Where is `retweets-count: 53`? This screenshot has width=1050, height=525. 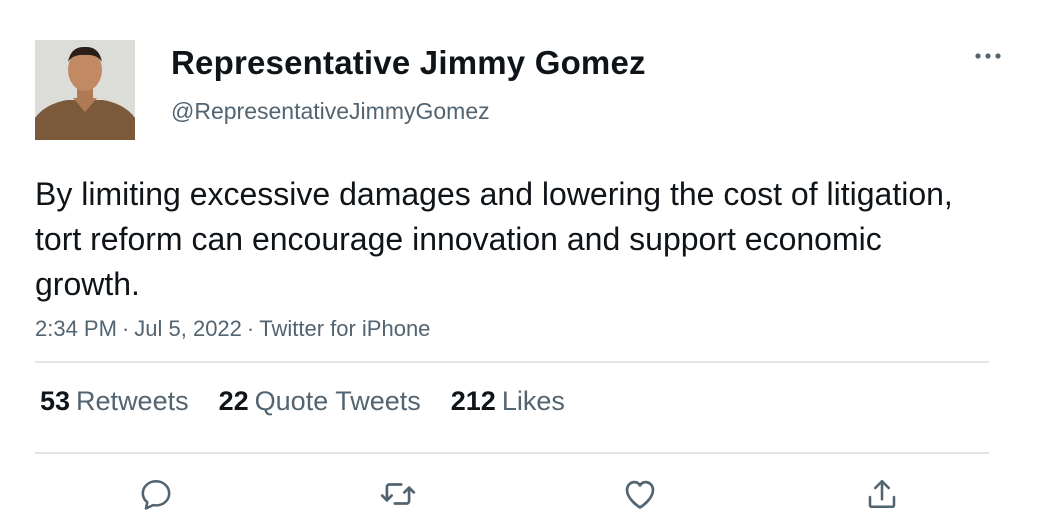 retweets-count: 53 is located at coordinates (55, 401).